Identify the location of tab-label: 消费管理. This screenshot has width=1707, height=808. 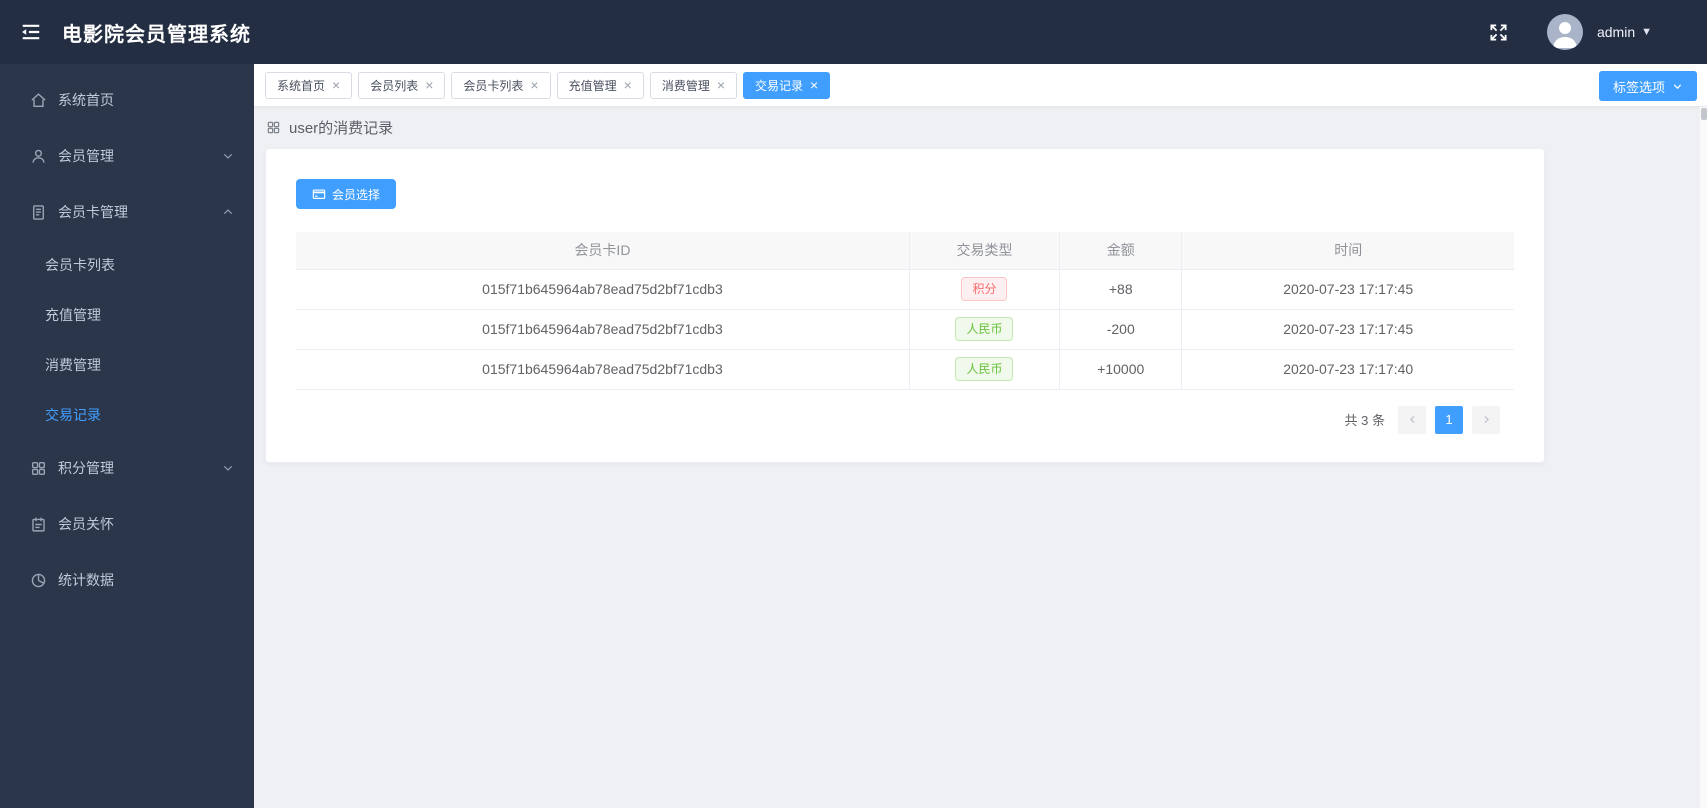
(685, 85).